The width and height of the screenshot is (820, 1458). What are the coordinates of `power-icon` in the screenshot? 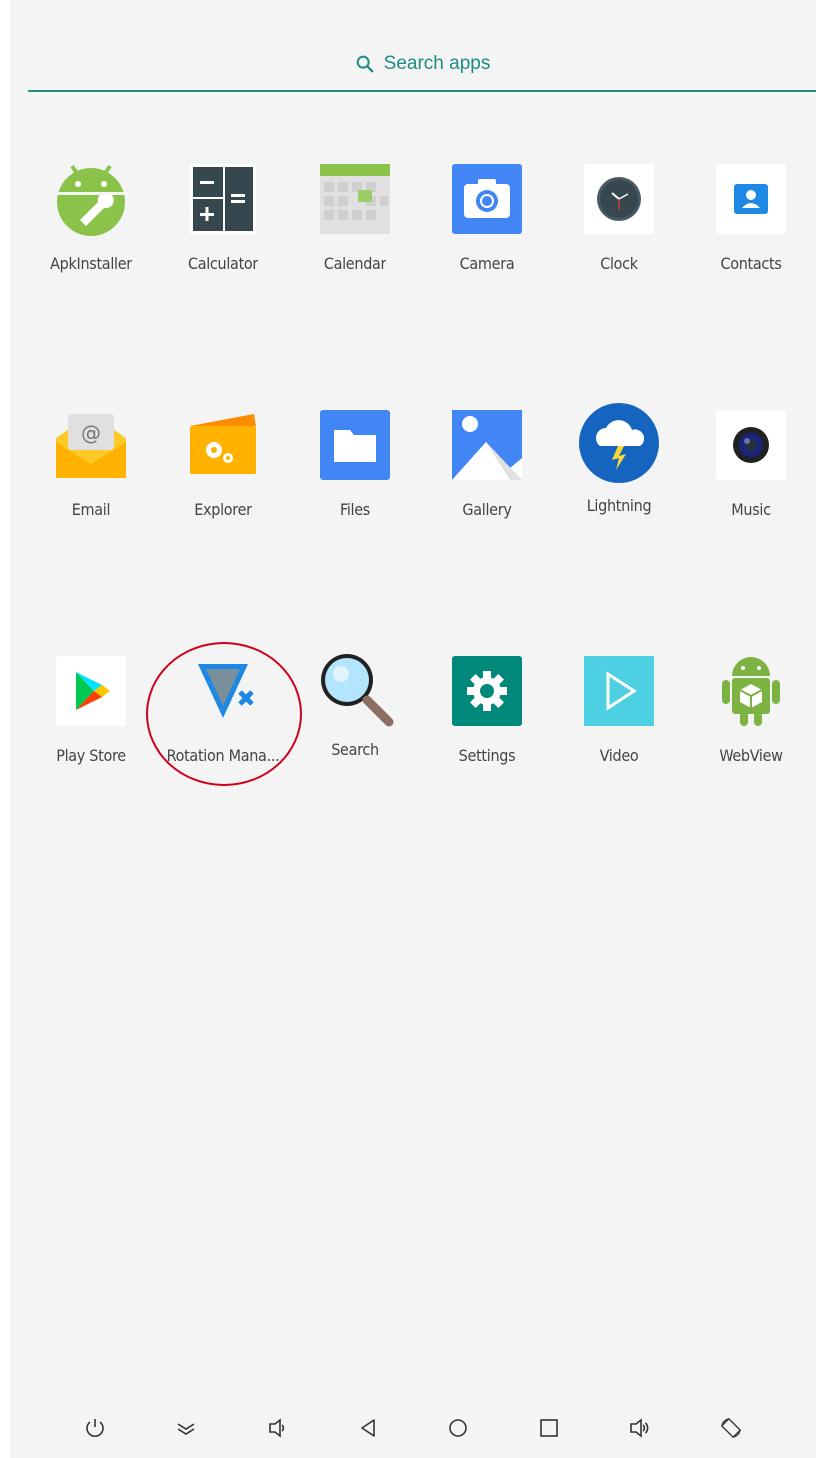 It's located at (95, 1428).